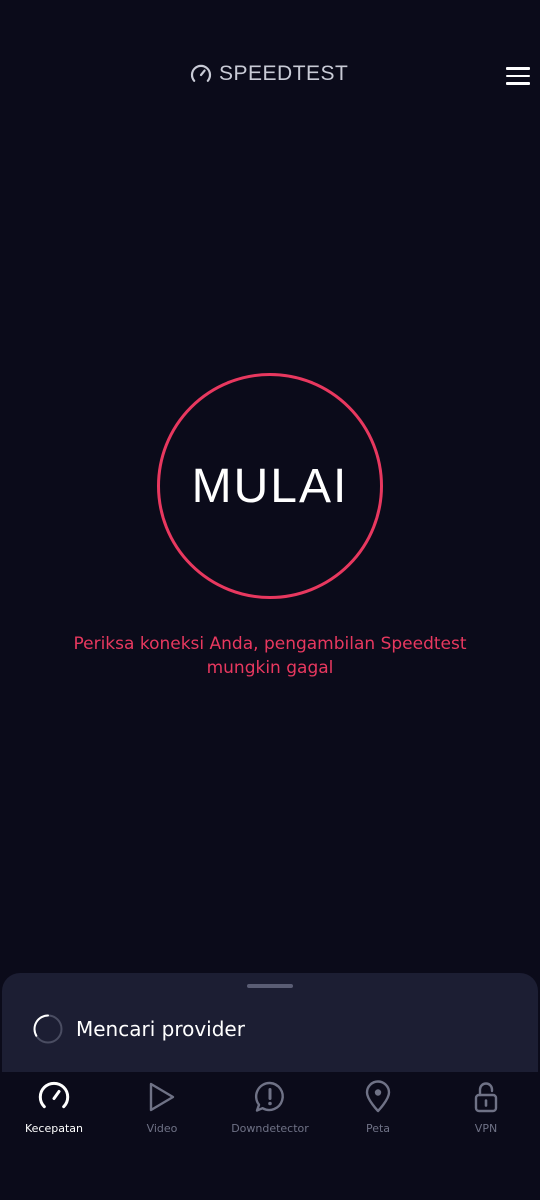 This screenshot has height=1200, width=540. What do you see at coordinates (201, 74) in the screenshot?
I see `speedometer-icon` at bounding box center [201, 74].